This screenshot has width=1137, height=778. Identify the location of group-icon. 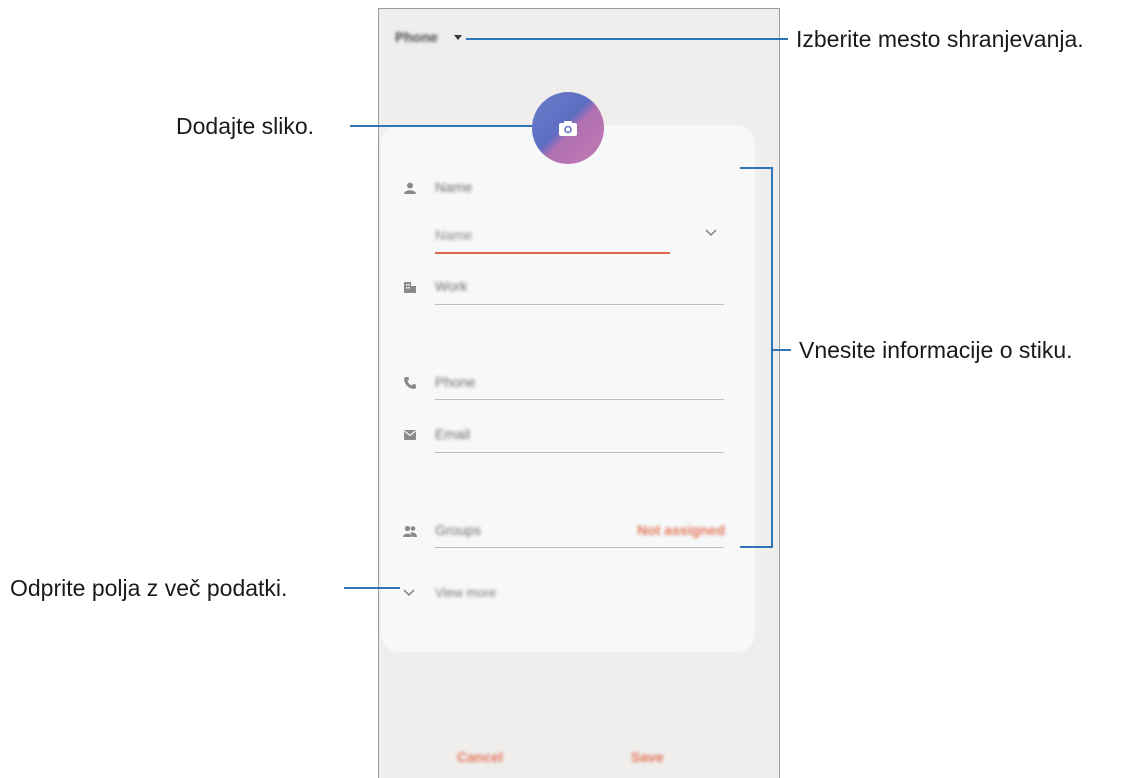
(410, 531).